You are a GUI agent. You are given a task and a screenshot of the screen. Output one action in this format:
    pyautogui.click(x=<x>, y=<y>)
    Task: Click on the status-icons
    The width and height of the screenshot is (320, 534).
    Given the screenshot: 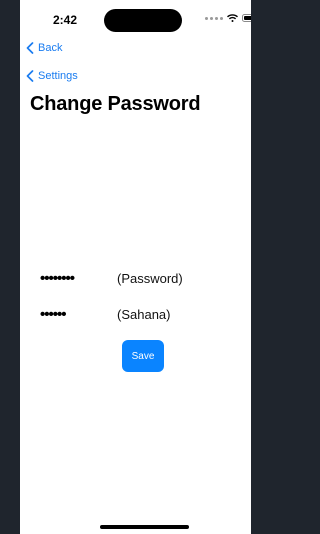 What is the action you would take?
    pyautogui.click(x=228, y=18)
    